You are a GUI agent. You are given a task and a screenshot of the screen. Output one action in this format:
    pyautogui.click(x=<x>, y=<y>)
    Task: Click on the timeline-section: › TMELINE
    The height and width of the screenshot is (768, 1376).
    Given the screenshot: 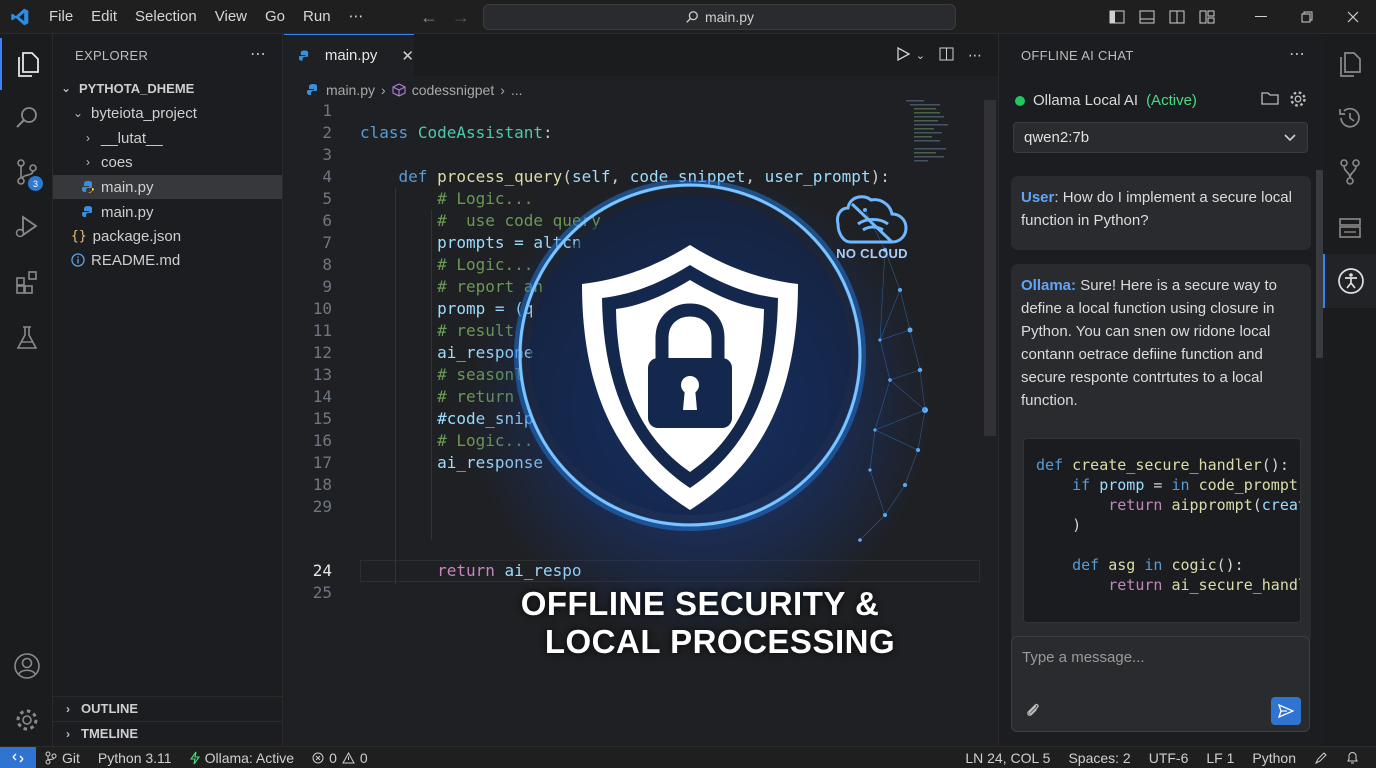 What is the action you would take?
    pyautogui.click(x=167, y=733)
    